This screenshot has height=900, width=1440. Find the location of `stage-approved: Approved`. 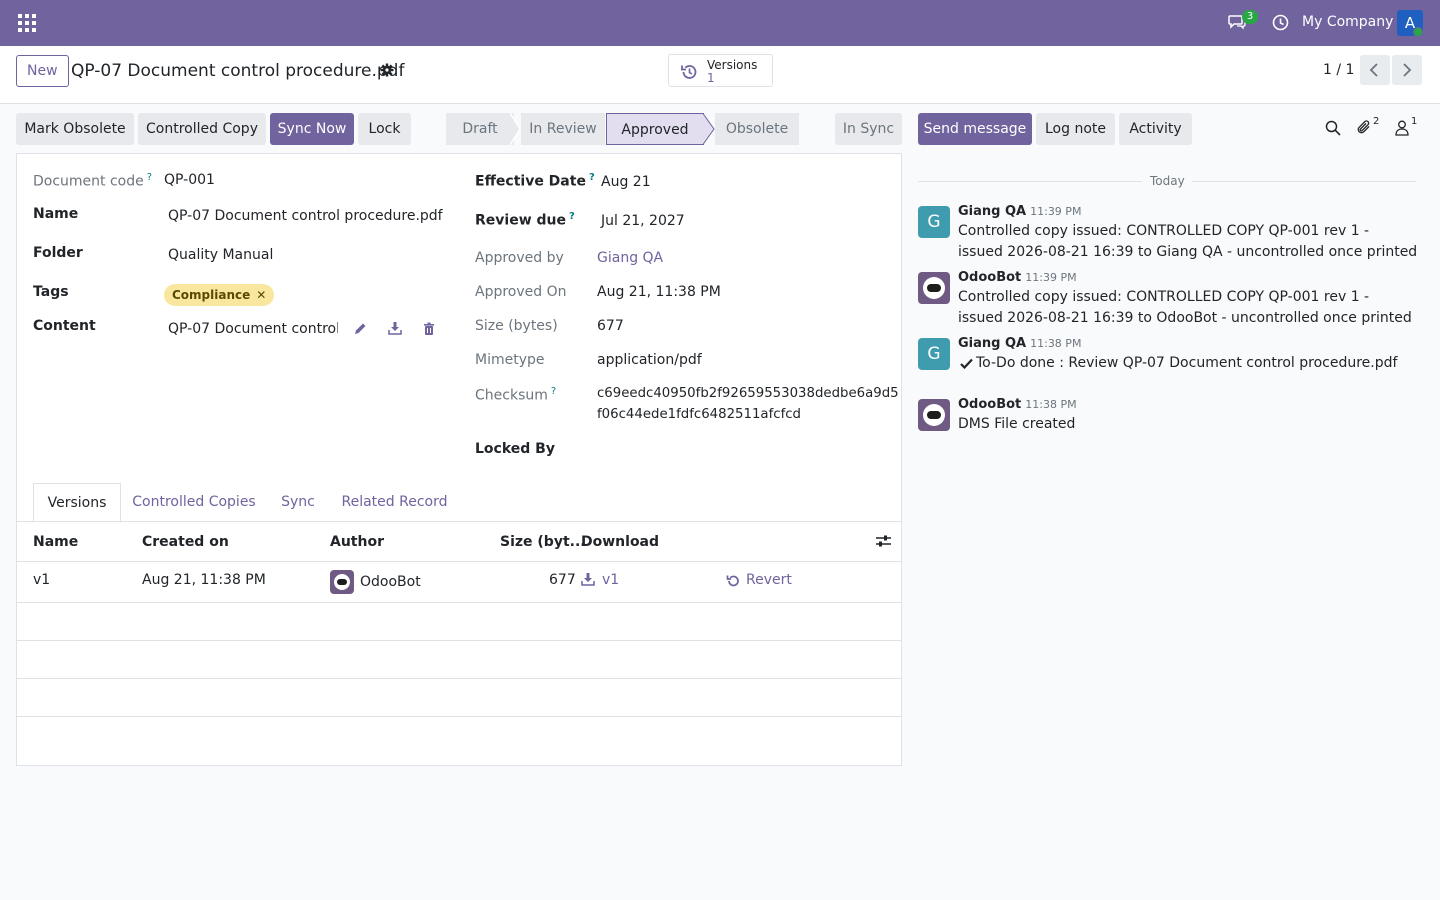

stage-approved: Approved is located at coordinates (655, 129).